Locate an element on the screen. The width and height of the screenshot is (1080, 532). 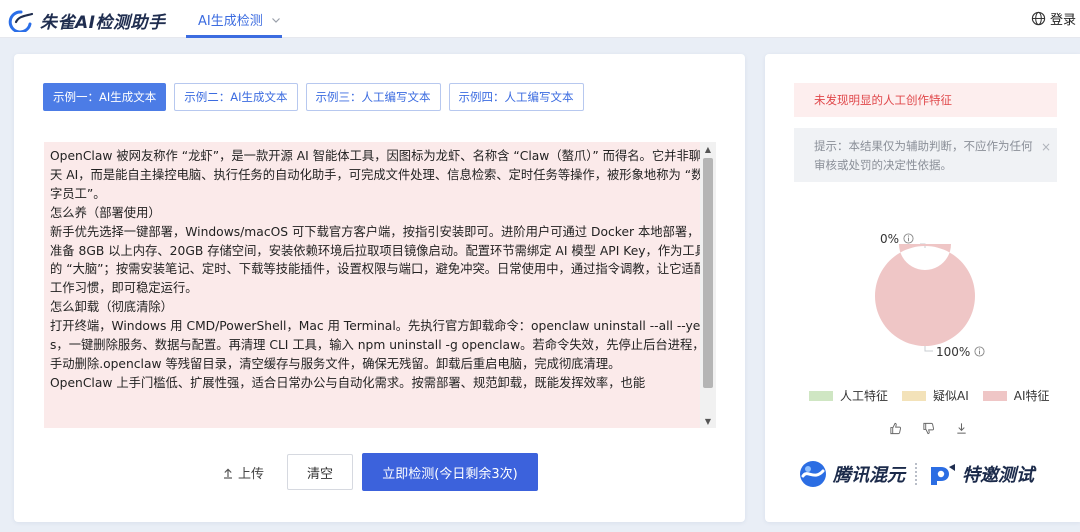
disclaimer-notice: 提示：本结果仅为辅助判断，不应作为任何审核或处罚的决定性依据。 × is located at coordinates (925, 155).